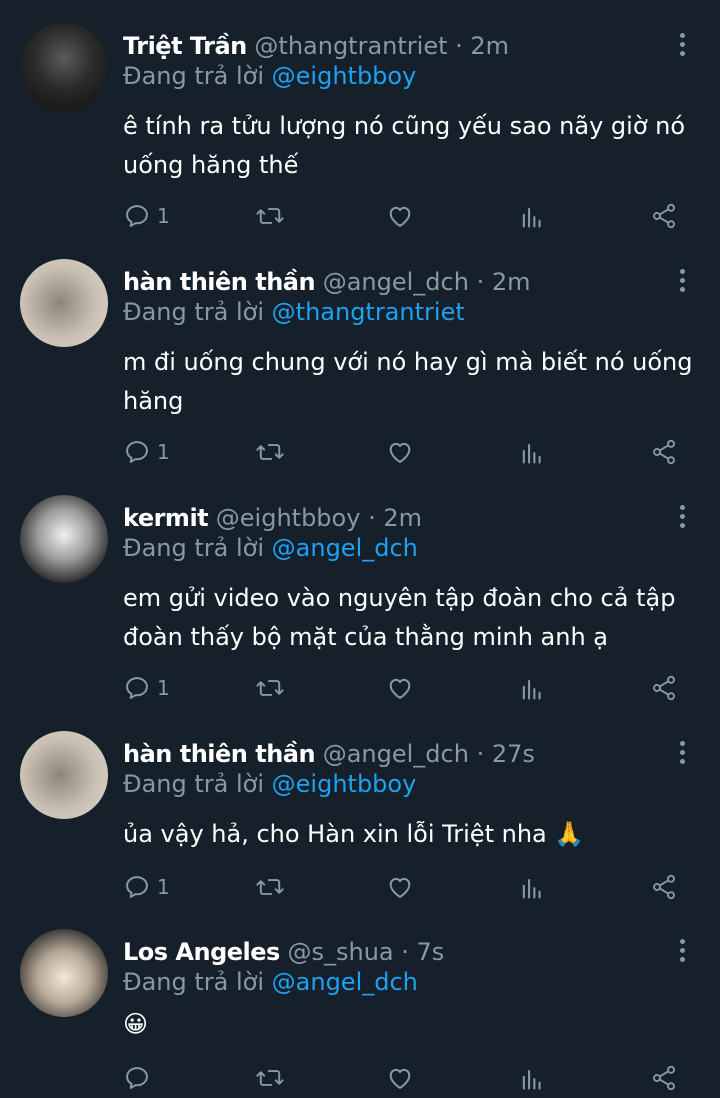  I want to click on timestamp: · 27s, so click(506, 754).